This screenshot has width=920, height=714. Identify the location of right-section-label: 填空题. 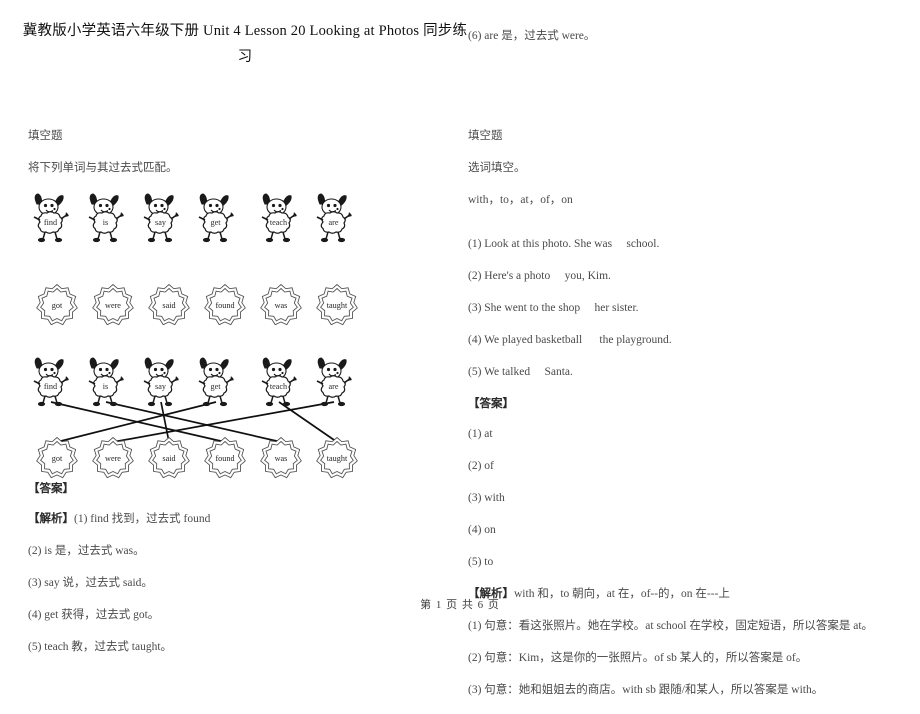
(485, 136).